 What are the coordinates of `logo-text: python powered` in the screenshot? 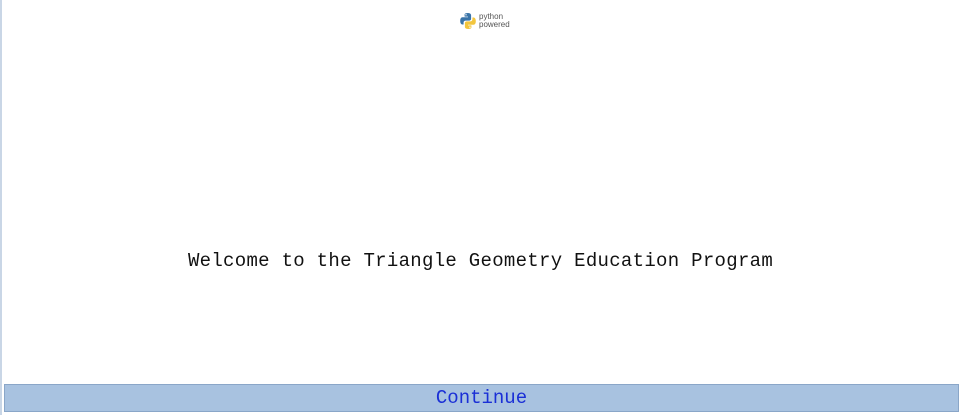 It's located at (494, 21).